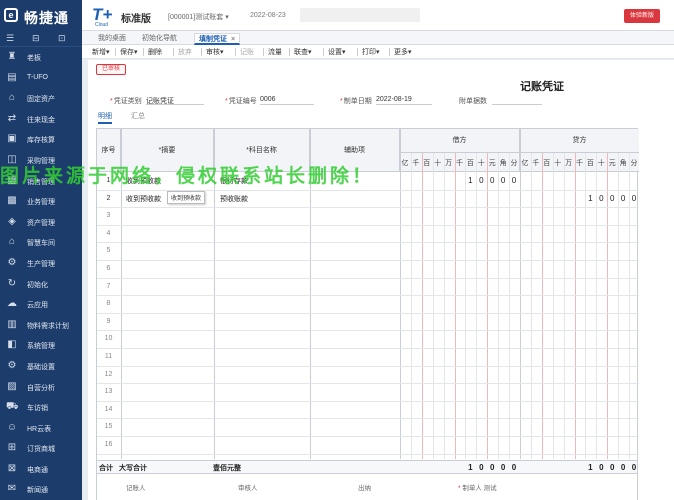  I want to click on header-debit-units: 亿千百十万千百十元角分, so click(460, 162).